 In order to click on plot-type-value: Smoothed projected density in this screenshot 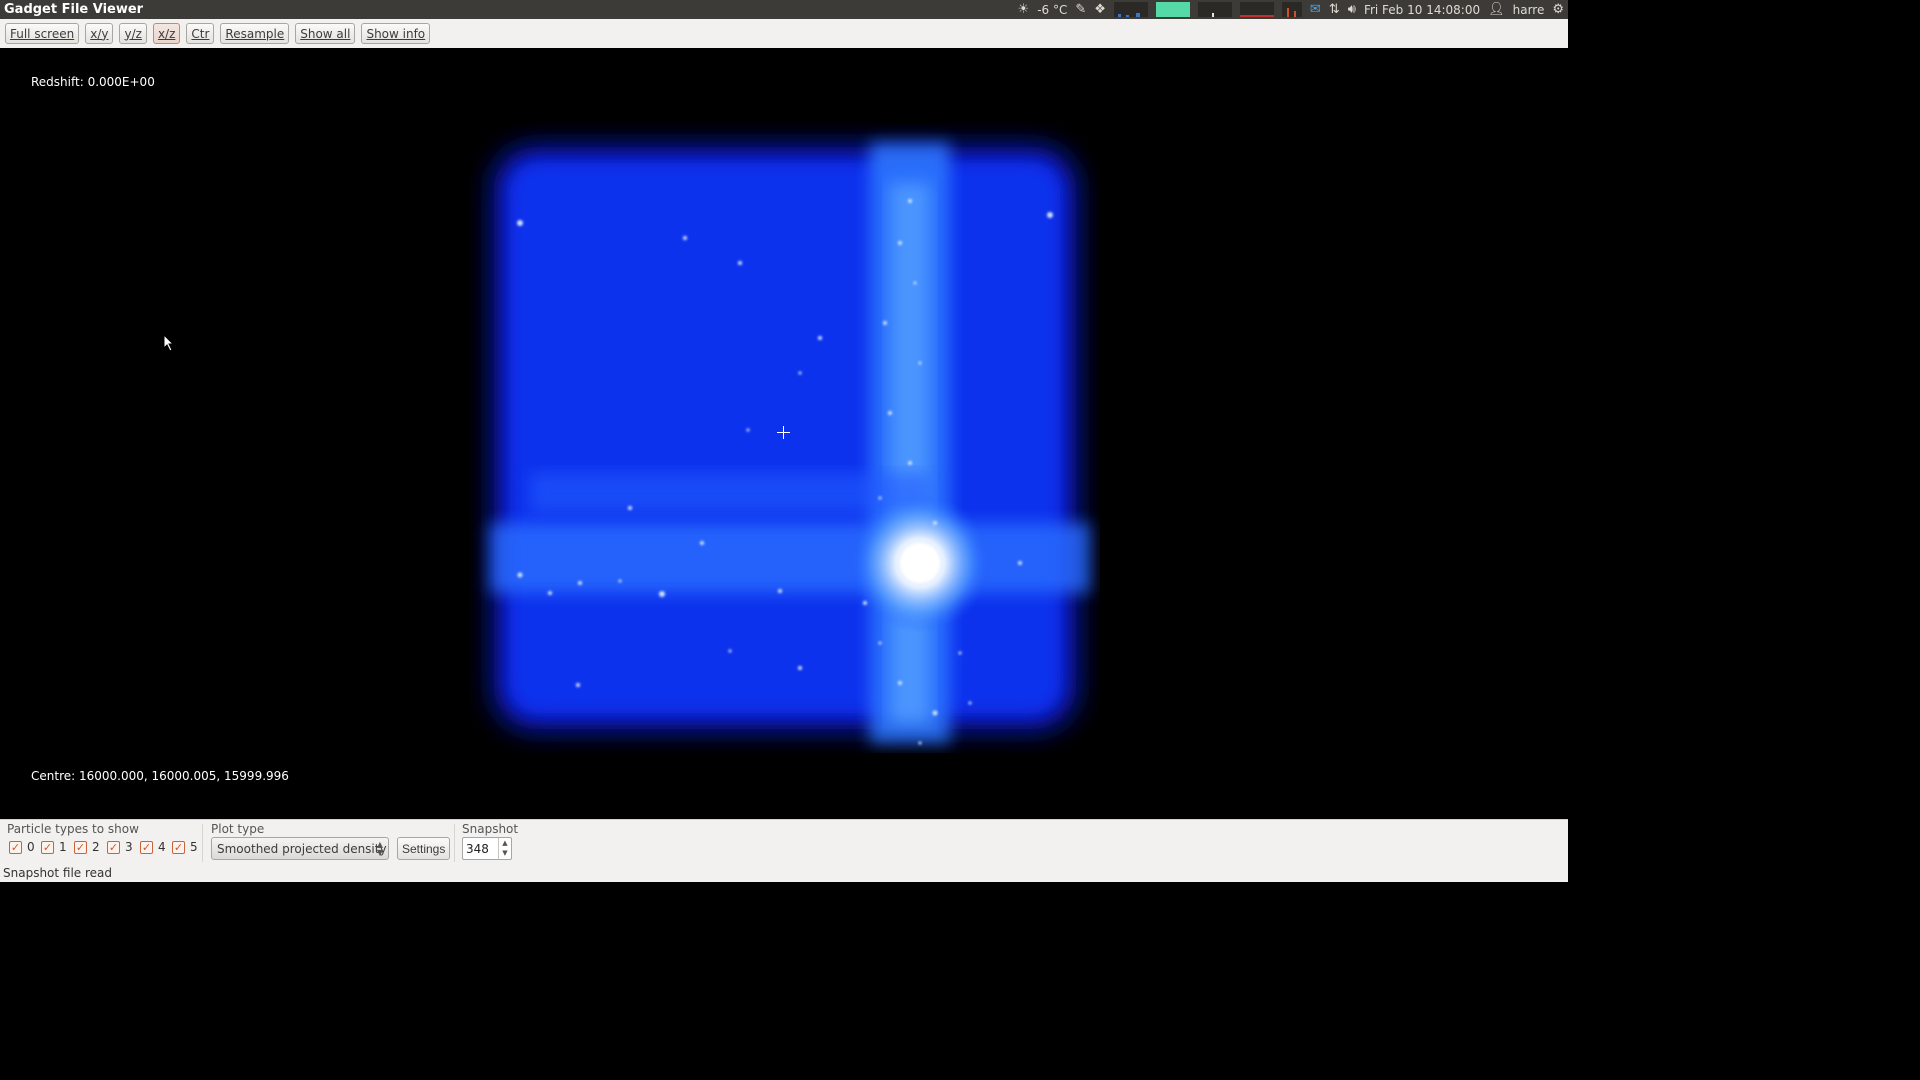, I will do `click(302, 848)`.